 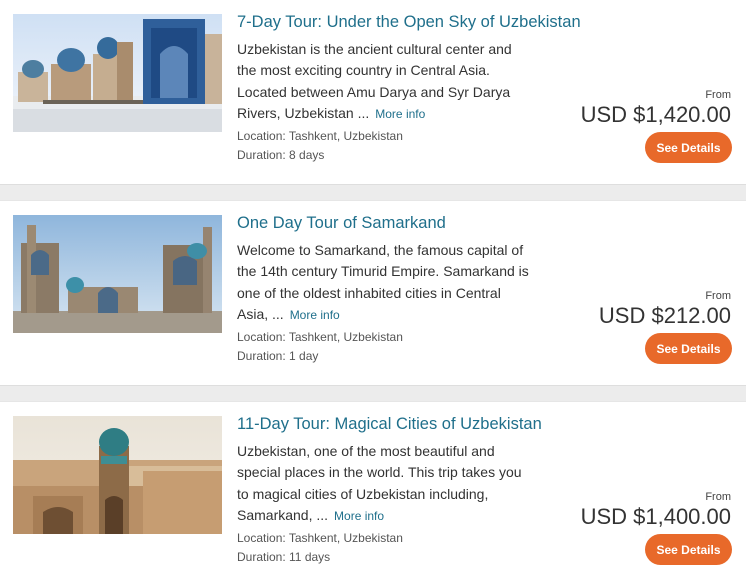 I want to click on tour-duration: Duration: 8 days, so click(x=281, y=155).